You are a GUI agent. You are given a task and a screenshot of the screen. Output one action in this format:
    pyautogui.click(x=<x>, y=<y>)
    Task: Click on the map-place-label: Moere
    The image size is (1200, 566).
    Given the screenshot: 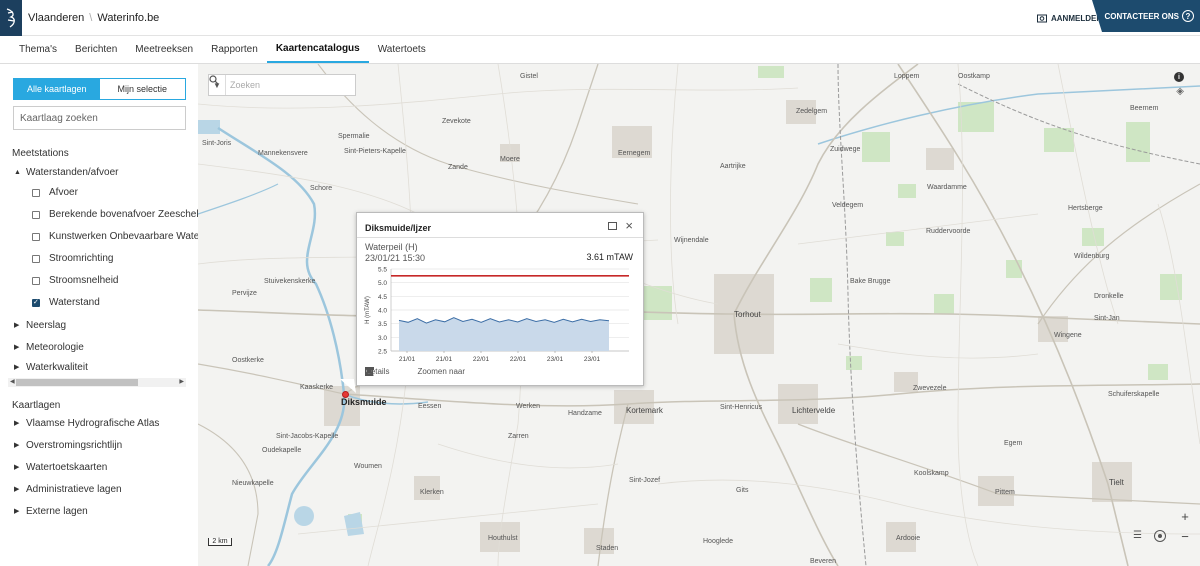 What is the action you would take?
    pyautogui.click(x=510, y=159)
    